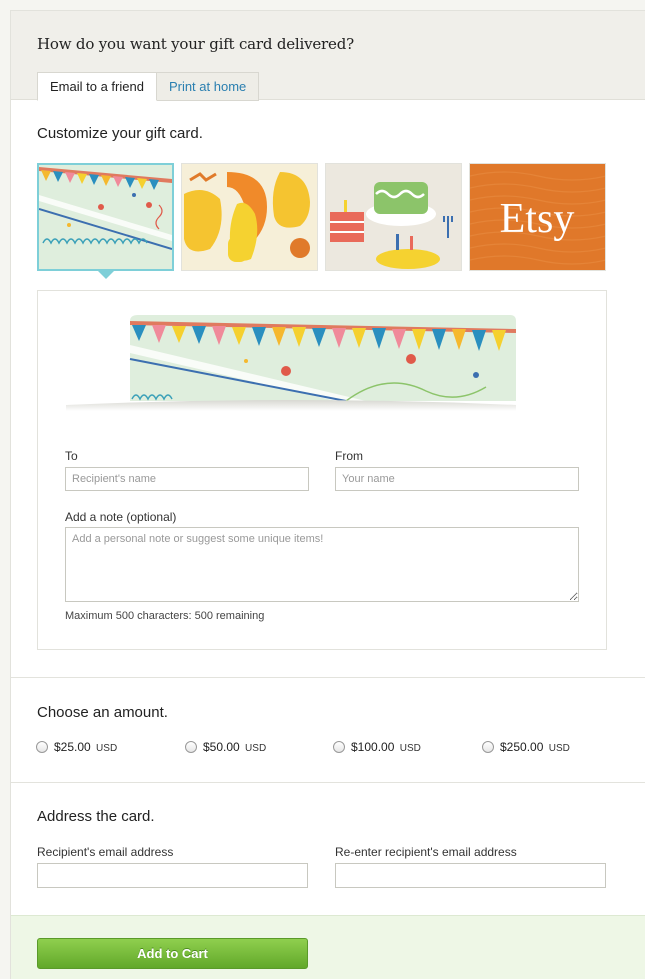 The image size is (645, 979). Describe the element at coordinates (426, 852) in the screenshot. I see `reenter-email-label: Re-enter recipient's email address` at that location.